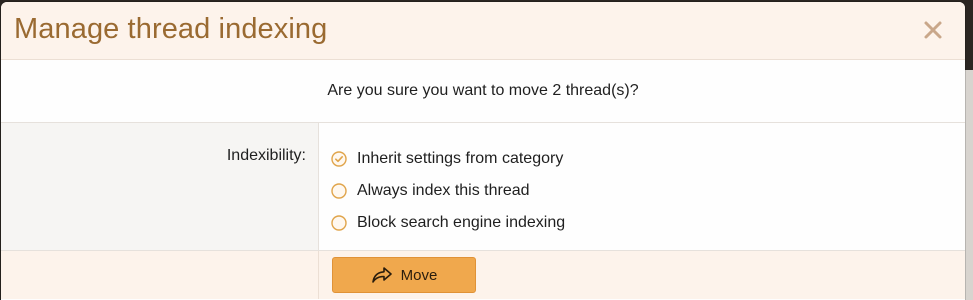 The image size is (973, 300). Describe the element at coordinates (160, 275) in the screenshot. I see `footer-spacer` at that location.